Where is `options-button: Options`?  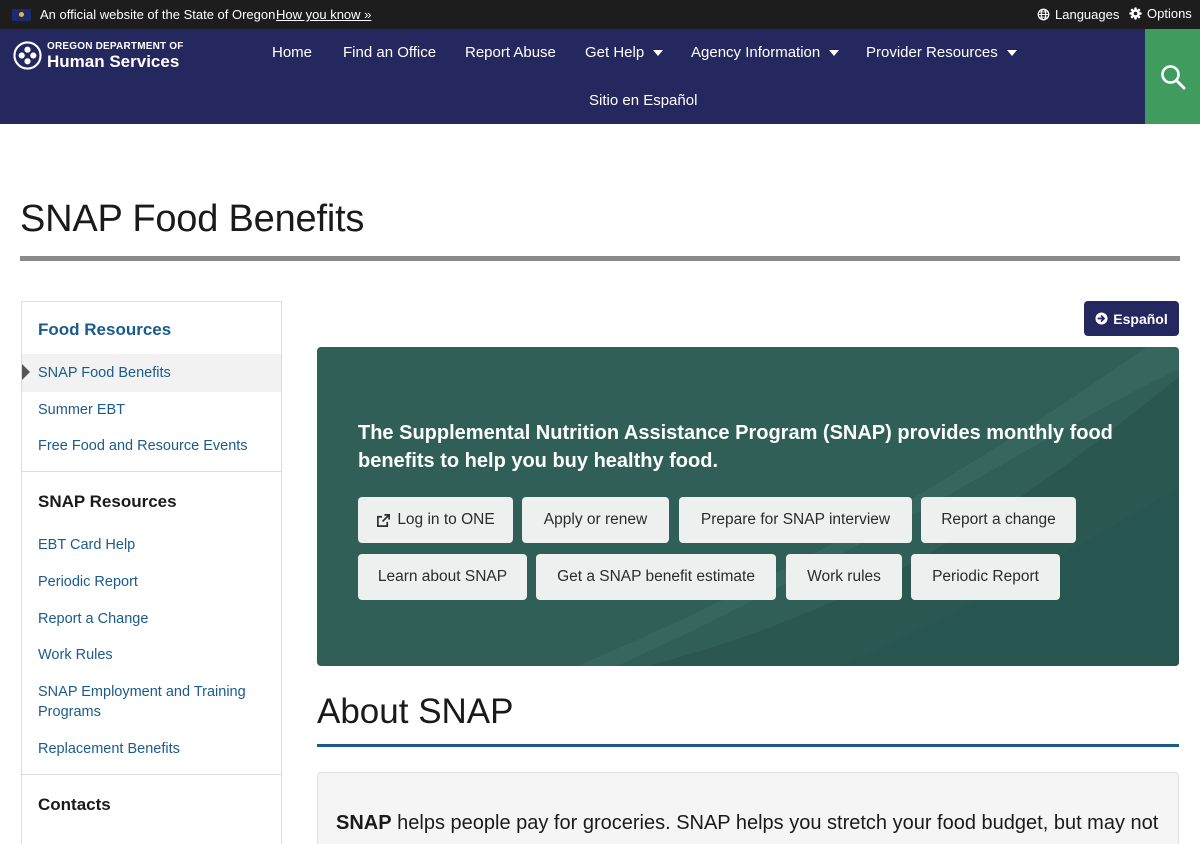 options-button: Options is located at coordinates (1160, 13).